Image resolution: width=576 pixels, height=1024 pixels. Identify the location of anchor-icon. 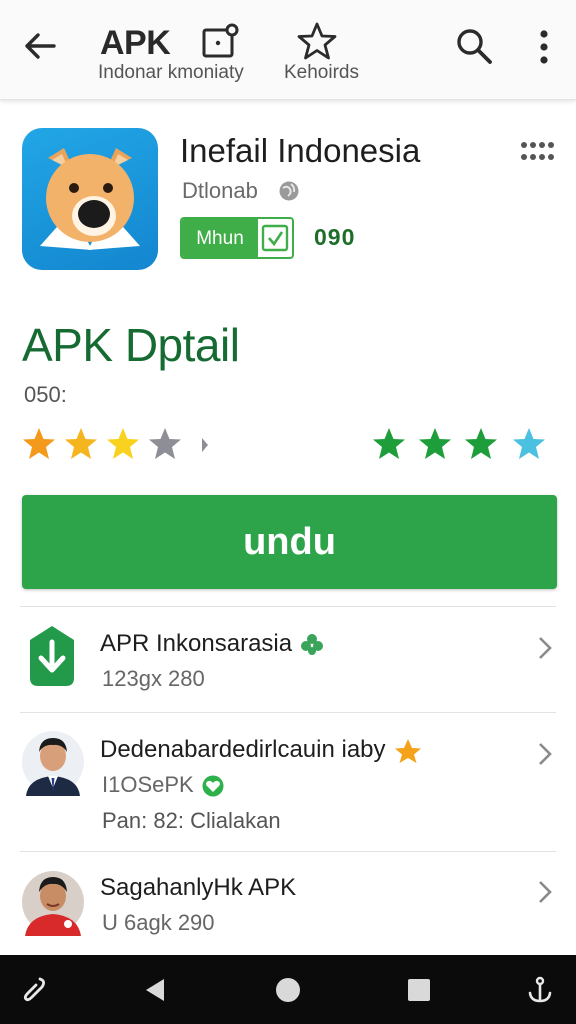
(540, 990).